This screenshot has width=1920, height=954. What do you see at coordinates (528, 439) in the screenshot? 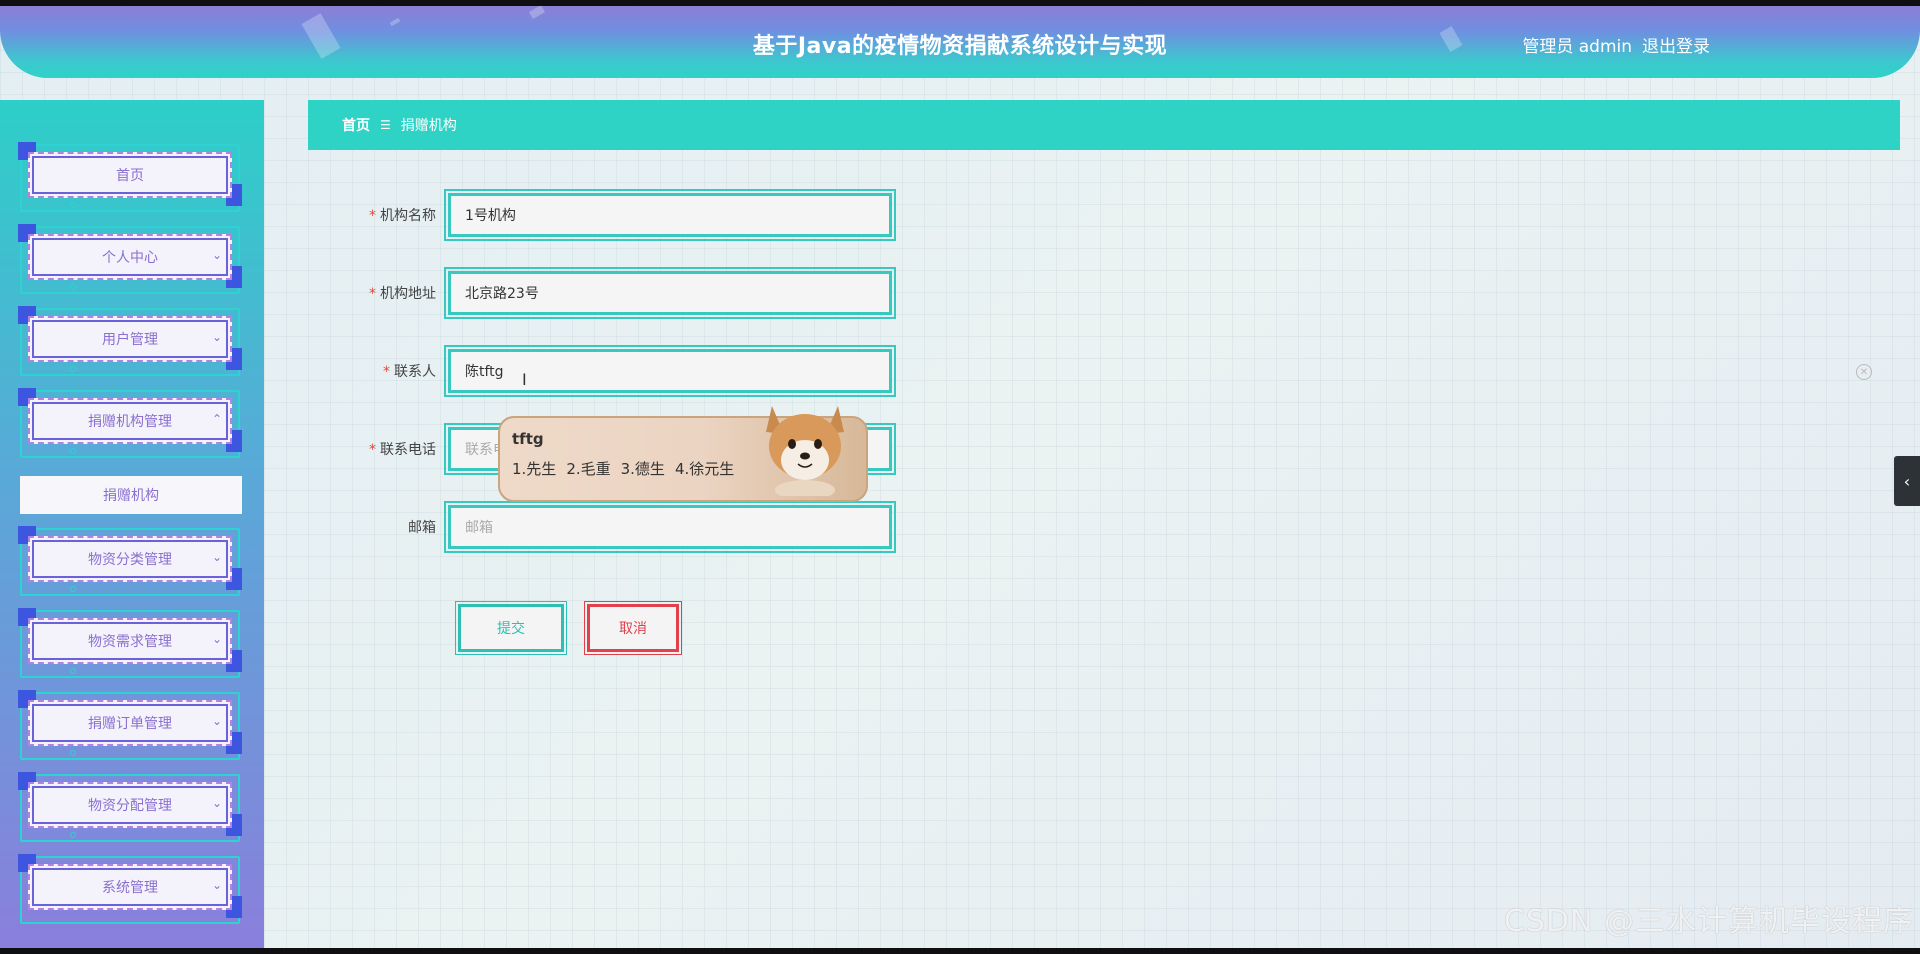
I see `ime-composition: tftg` at bounding box center [528, 439].